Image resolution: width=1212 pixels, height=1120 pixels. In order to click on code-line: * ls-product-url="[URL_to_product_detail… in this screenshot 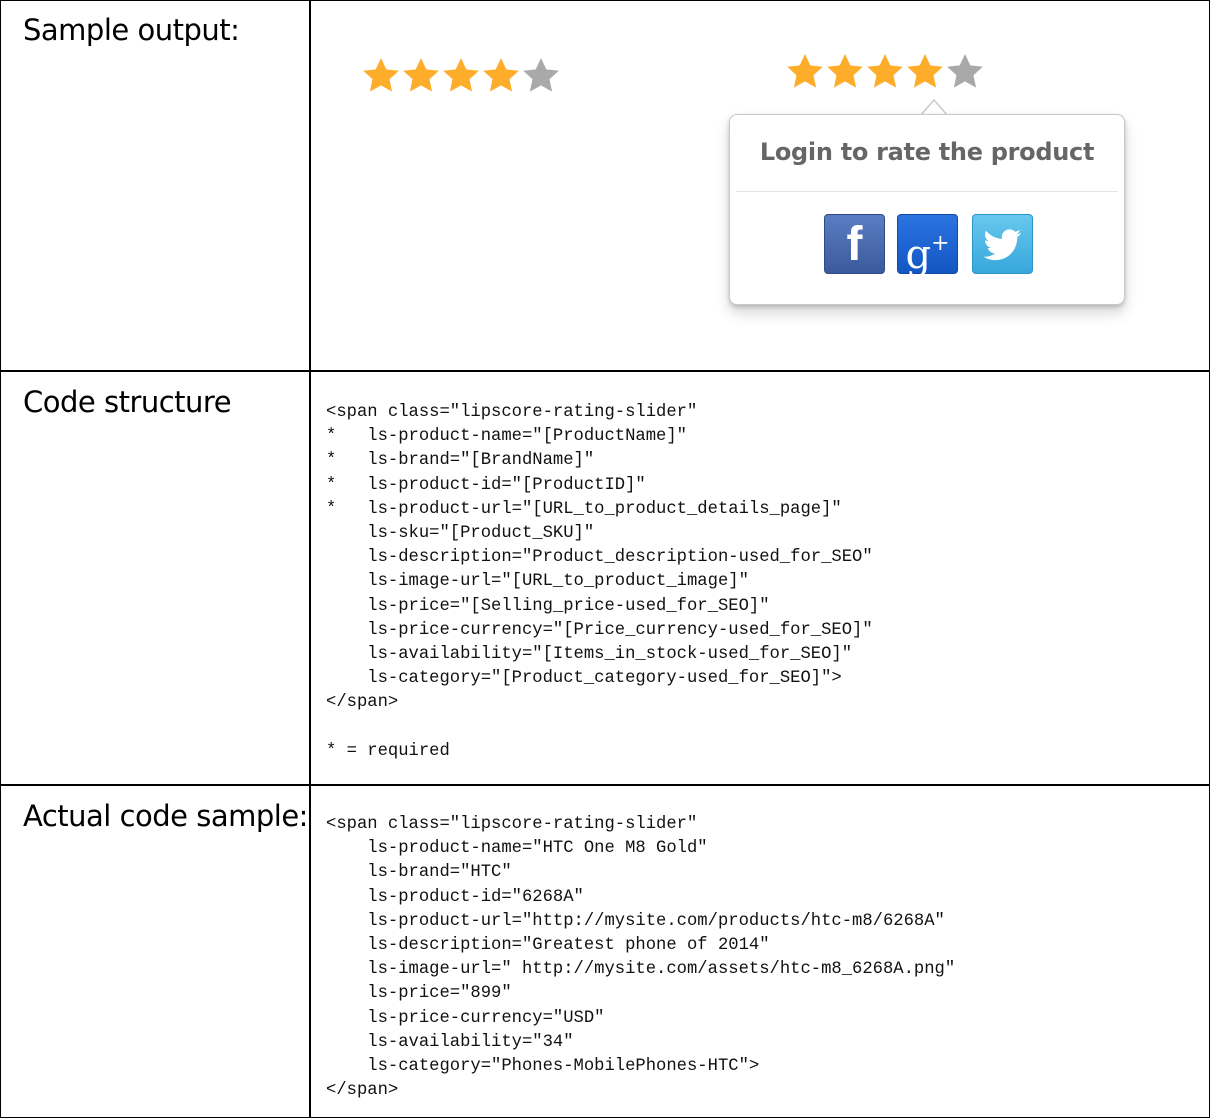, I will do `click(584, 509)`.